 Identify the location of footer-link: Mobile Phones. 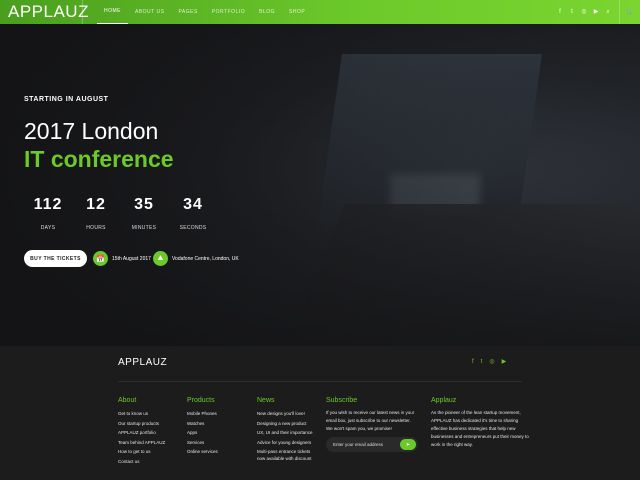
(202, 414).